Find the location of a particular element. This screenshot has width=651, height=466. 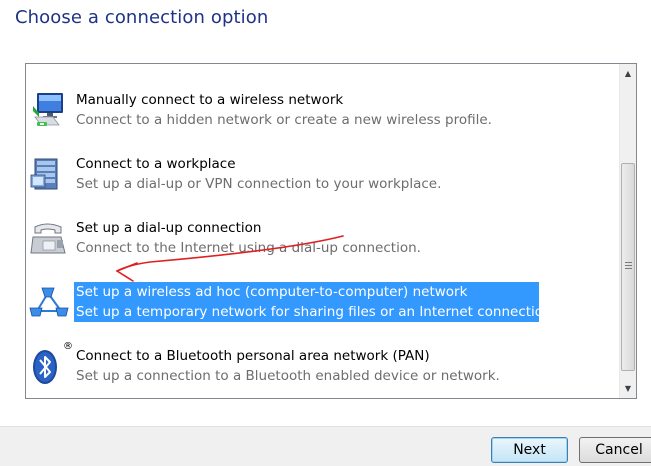

button-bar: Next Cancel is located at coordinates (325, 446).